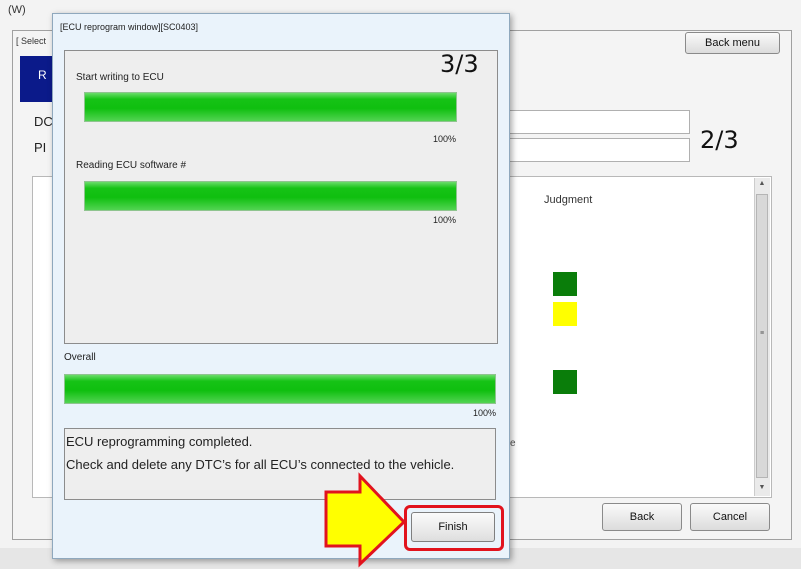 The height and width of the screenshot is (569, 801). I want to click on task2-progress-fill, so click(270, 196).